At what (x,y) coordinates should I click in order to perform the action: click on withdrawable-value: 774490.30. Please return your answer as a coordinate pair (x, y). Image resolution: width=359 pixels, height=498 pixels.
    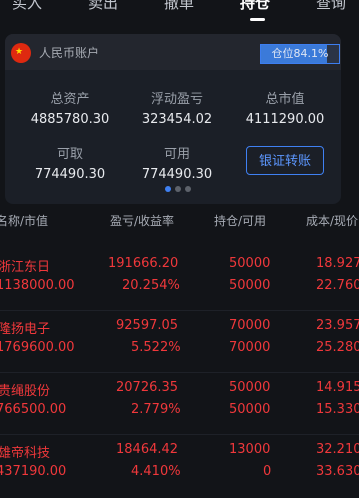
    Looking at the image, I should click on (70, 174).